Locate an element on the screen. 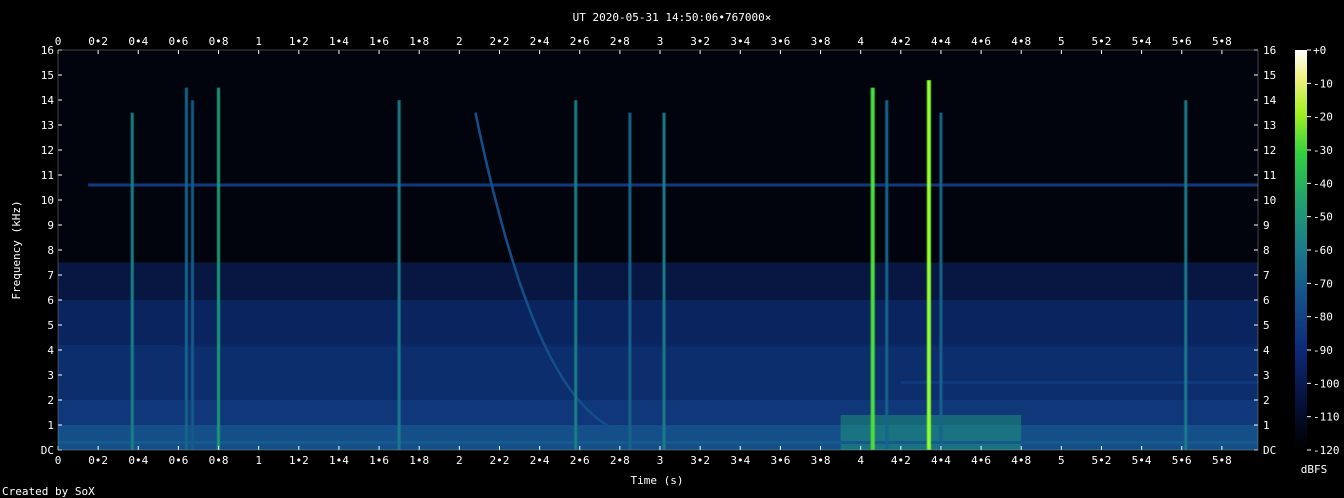 Image resolution: width=1344 pixels, height=498 pixels. y-tick-left-label: 5 is located at coordinates (50, 325).